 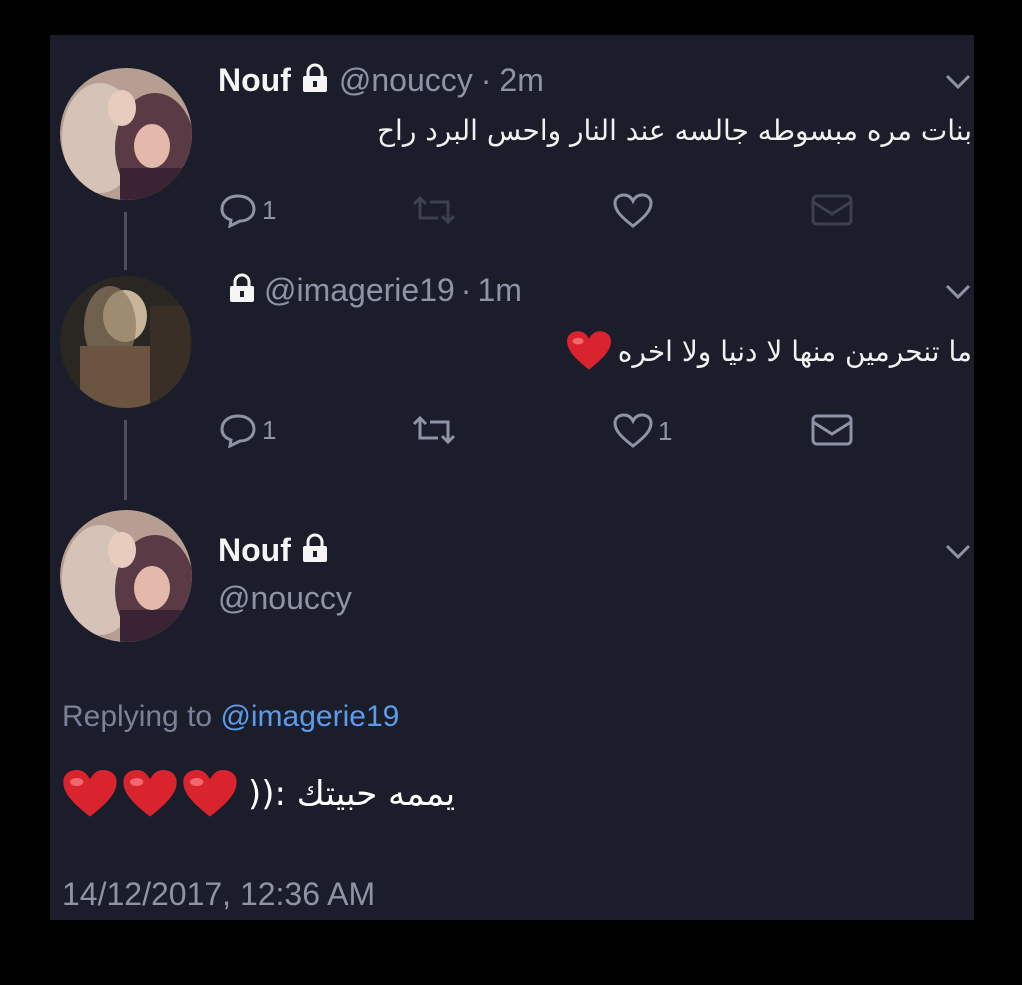 I want to click on tweet-text: يممه حبيتك :((, so click(x=352, y=794).